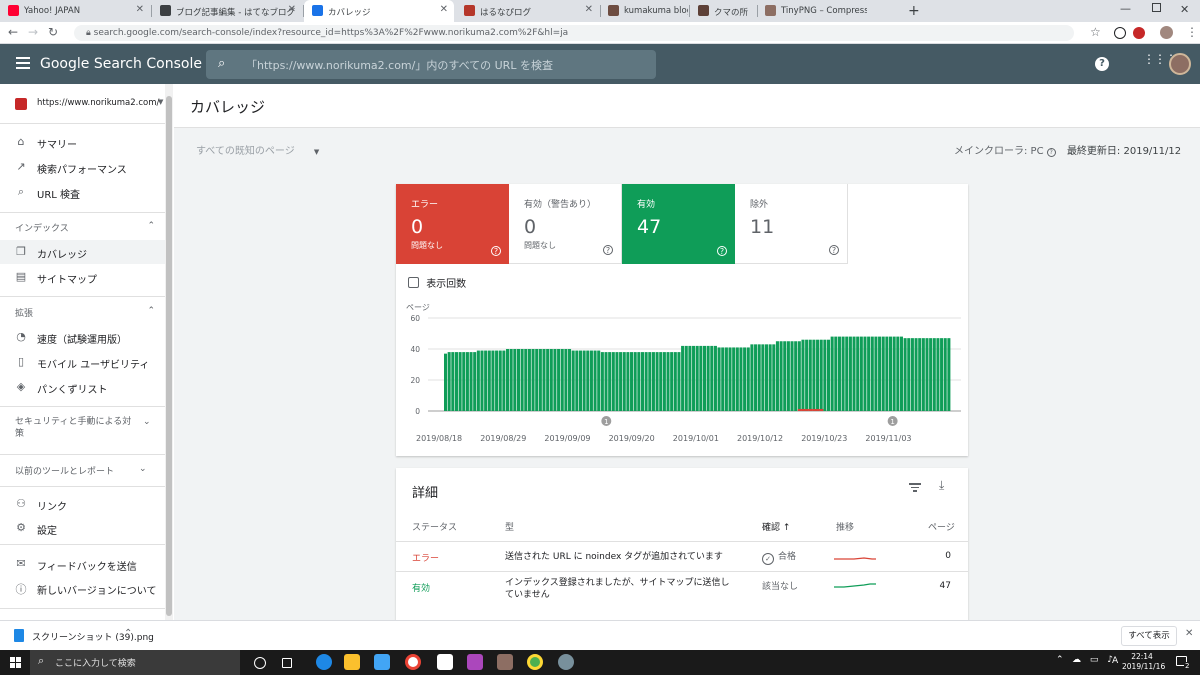 This screenshot has height=675, width=1200. Describe the element at coordinates (892, 421) in the screenshot. I see `annotation-marker: 1` at that location.